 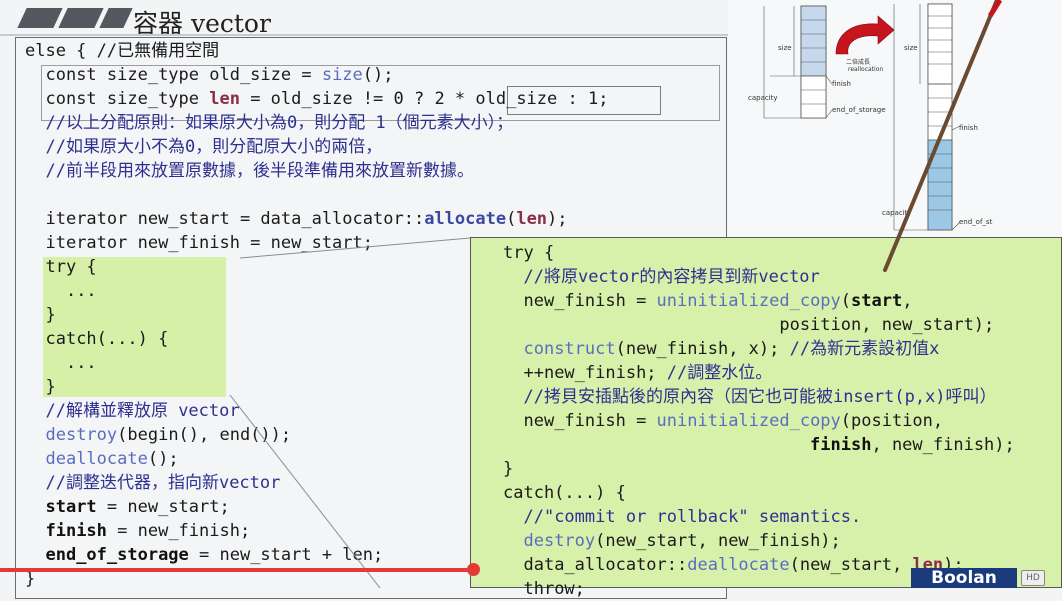 What do you see at coordinates (236, 570) in the screenshot?
I see `video-progress-bar` at bounding box center [236, 570].